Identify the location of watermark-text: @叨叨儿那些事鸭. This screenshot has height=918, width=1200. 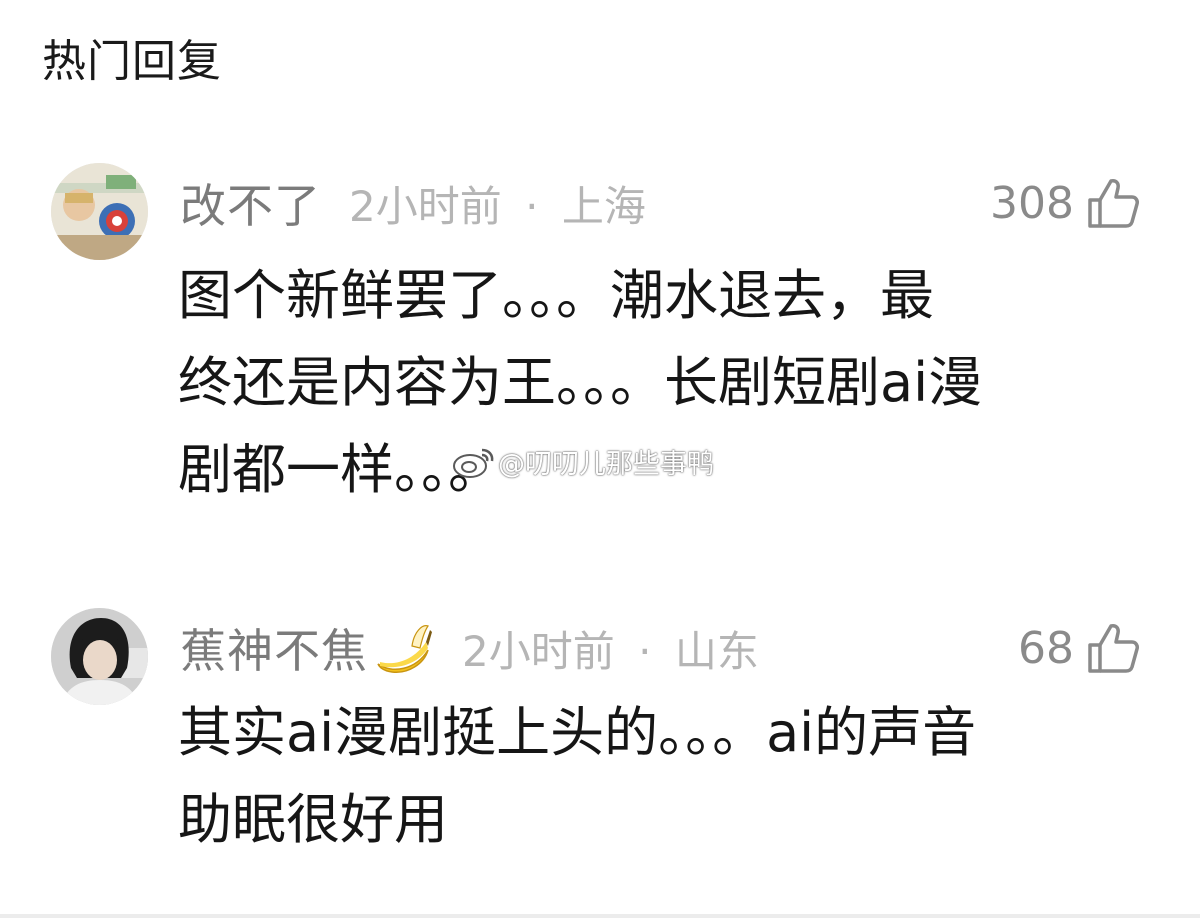
(606, 464).